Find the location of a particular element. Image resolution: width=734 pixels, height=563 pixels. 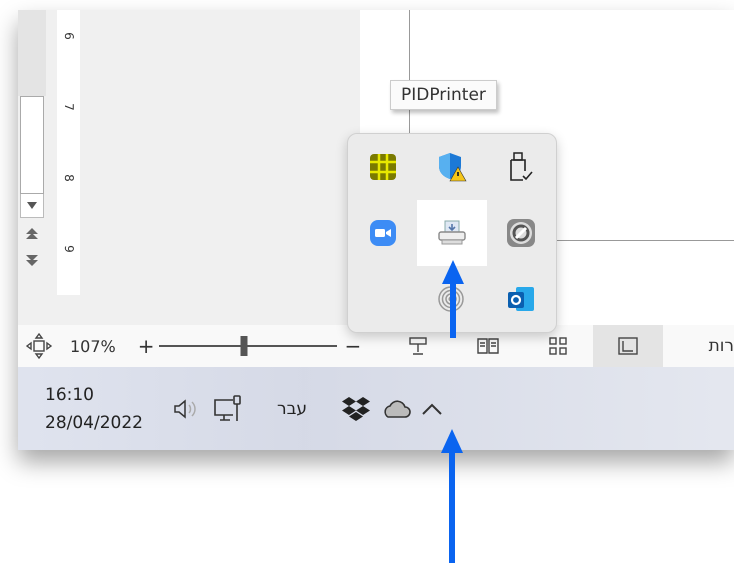

grid-icon is located at coordinates (558, 346).